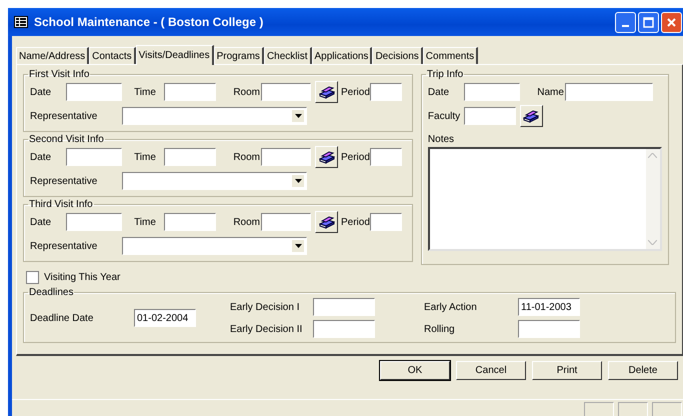  I want to click on field-label: Rolling, so click(440, 329).